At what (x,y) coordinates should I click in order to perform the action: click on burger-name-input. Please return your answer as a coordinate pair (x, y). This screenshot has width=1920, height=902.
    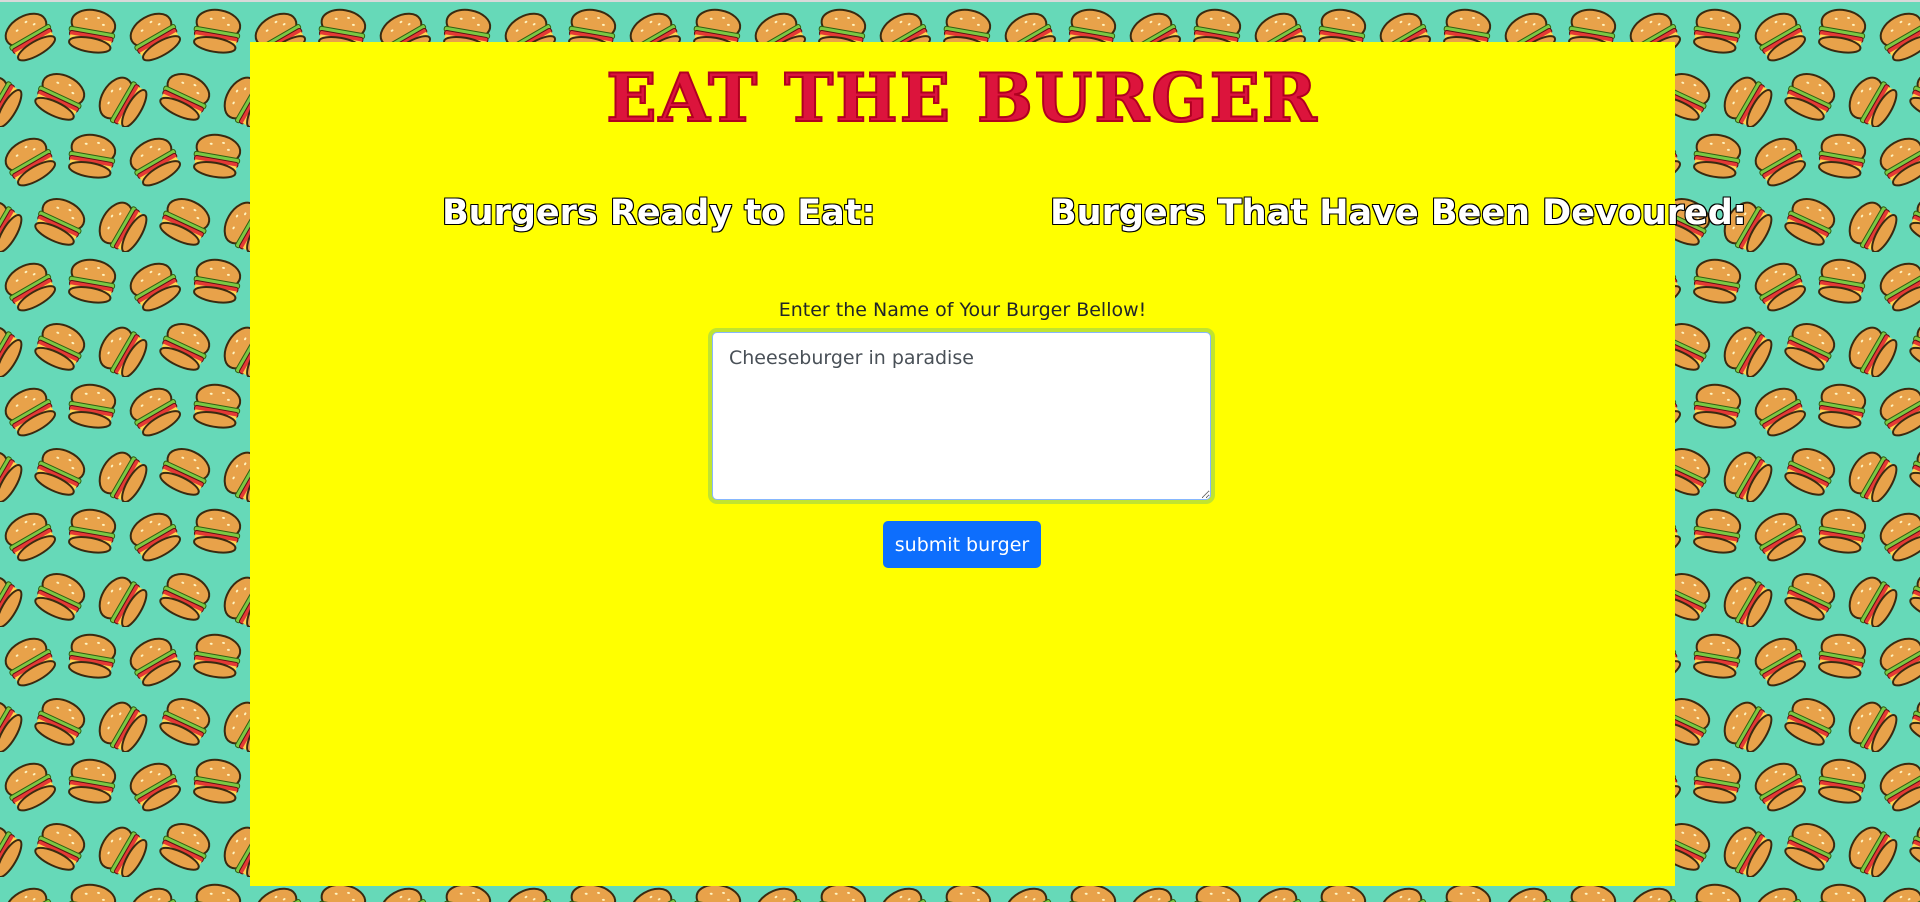
    Looking at the image, I should click on (961, 416).